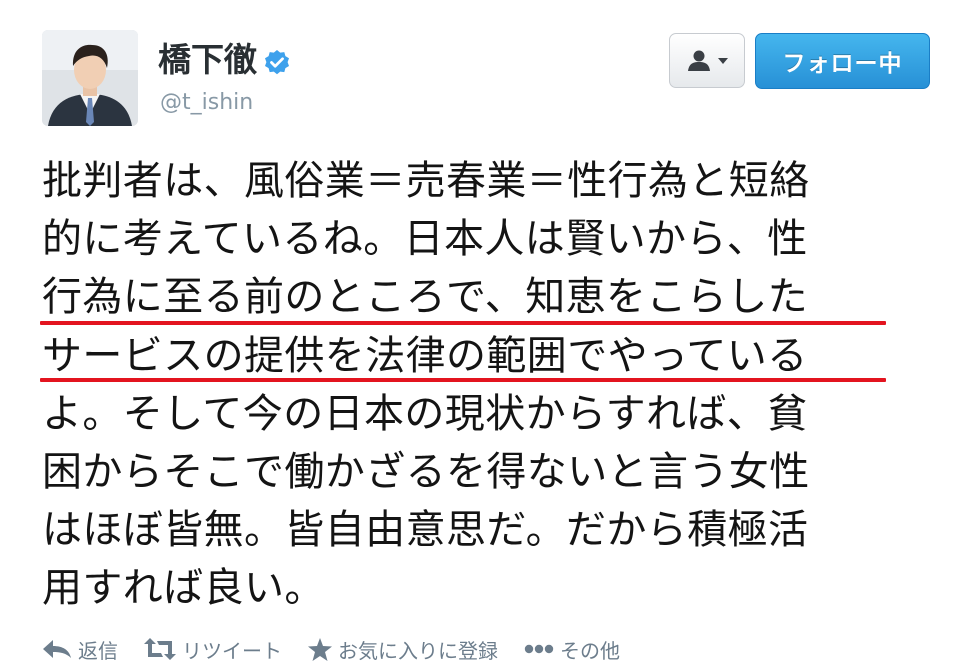  What do you see at coordinates (842, 61) in the screenshot?
I see `following-button: フォロー中` at bounding box center [842, 61].